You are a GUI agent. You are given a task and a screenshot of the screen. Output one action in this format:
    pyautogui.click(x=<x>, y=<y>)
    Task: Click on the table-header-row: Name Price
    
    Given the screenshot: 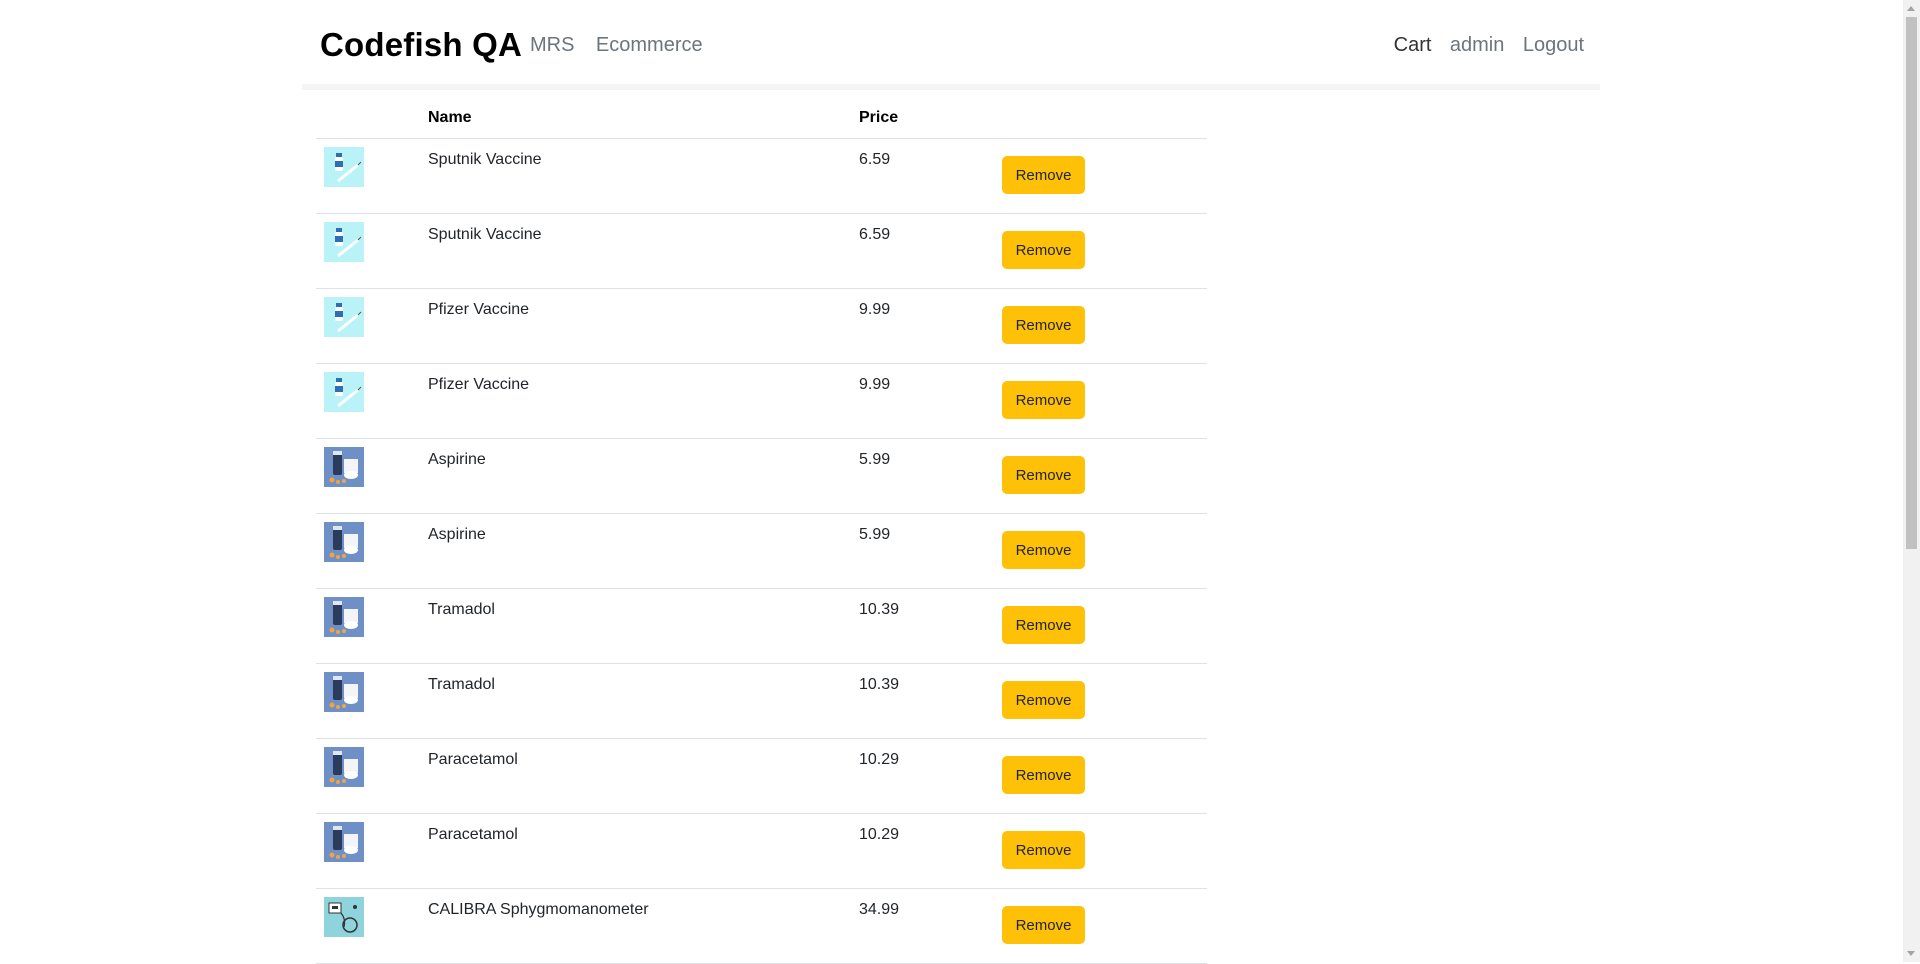 What is the action you would take?
    pyautogui.click(x=761, y=118)
    